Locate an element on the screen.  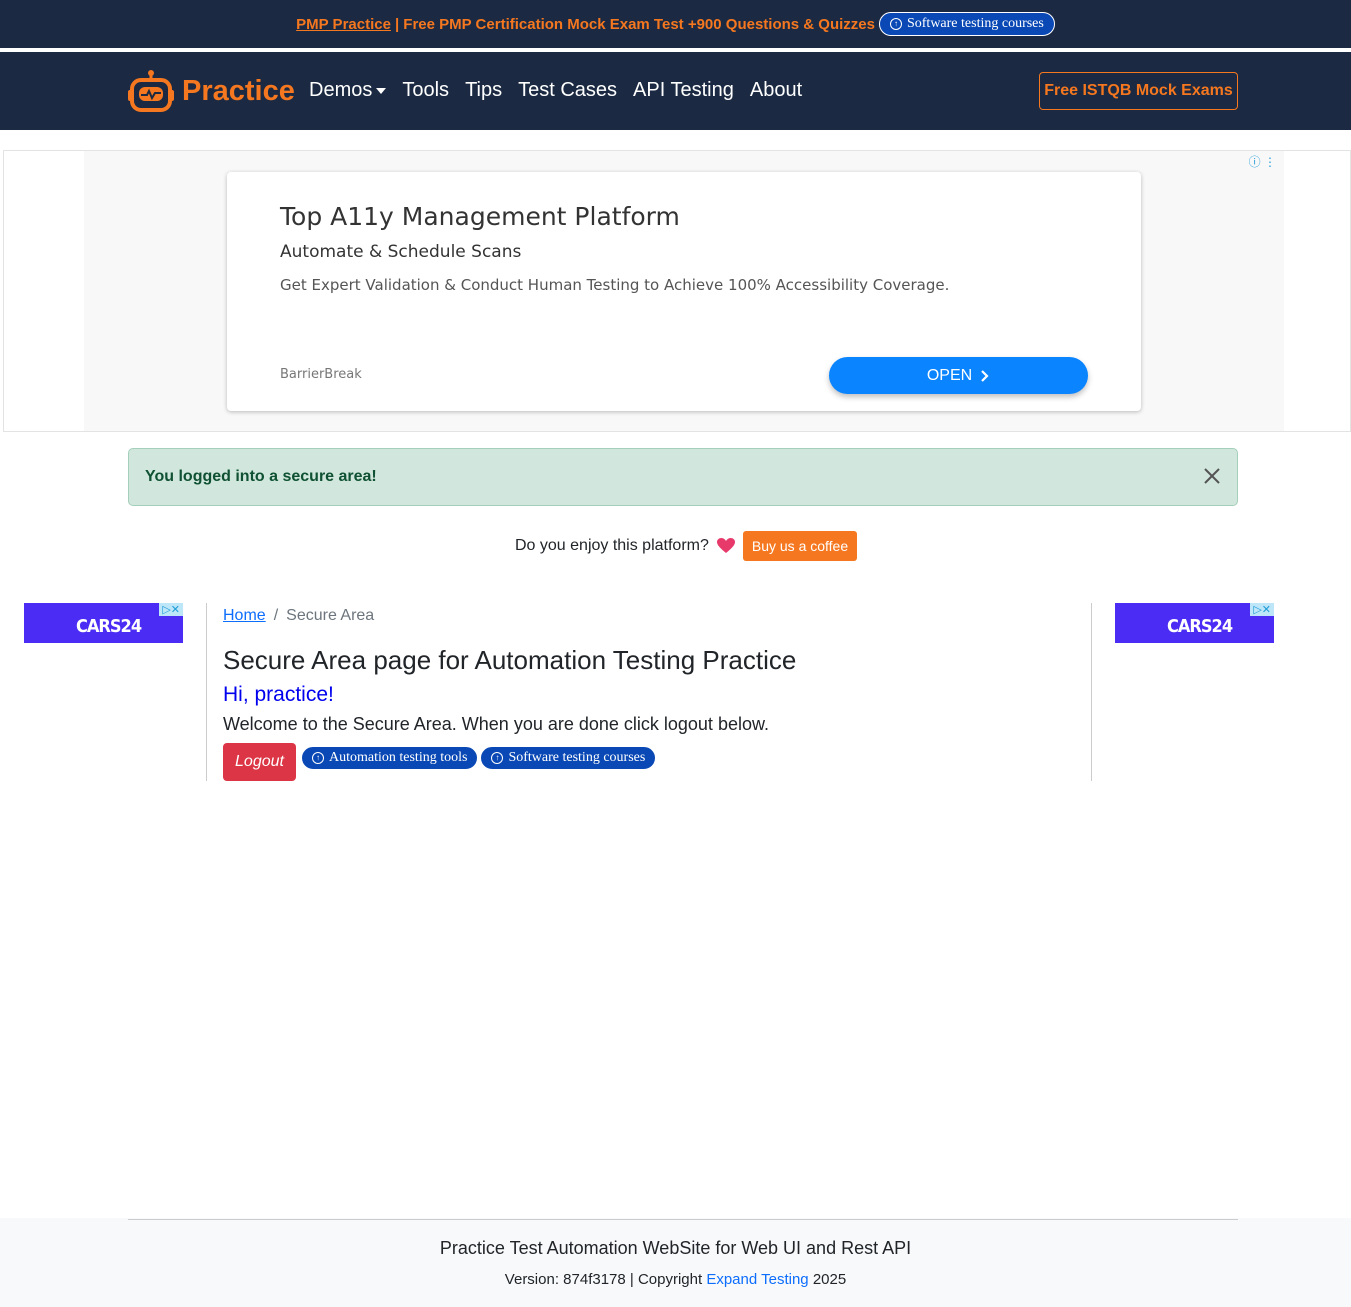
nav-tools: Tools is located at coordinates (425, 90).